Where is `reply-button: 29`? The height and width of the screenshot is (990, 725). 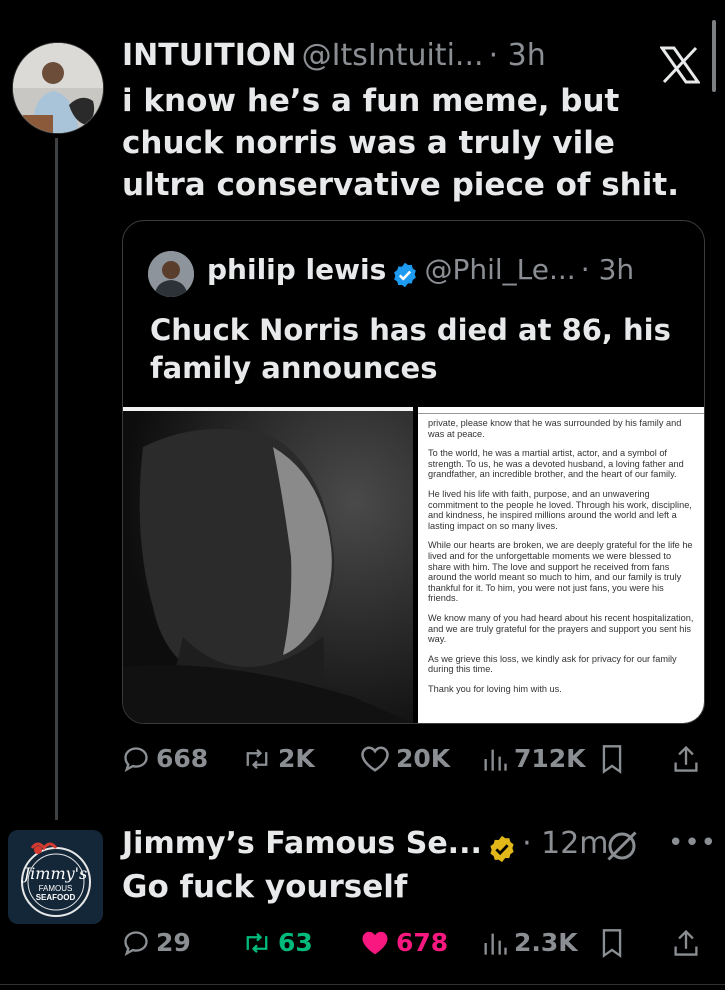
reply-button: 29 is located at coordinates (156, 942).